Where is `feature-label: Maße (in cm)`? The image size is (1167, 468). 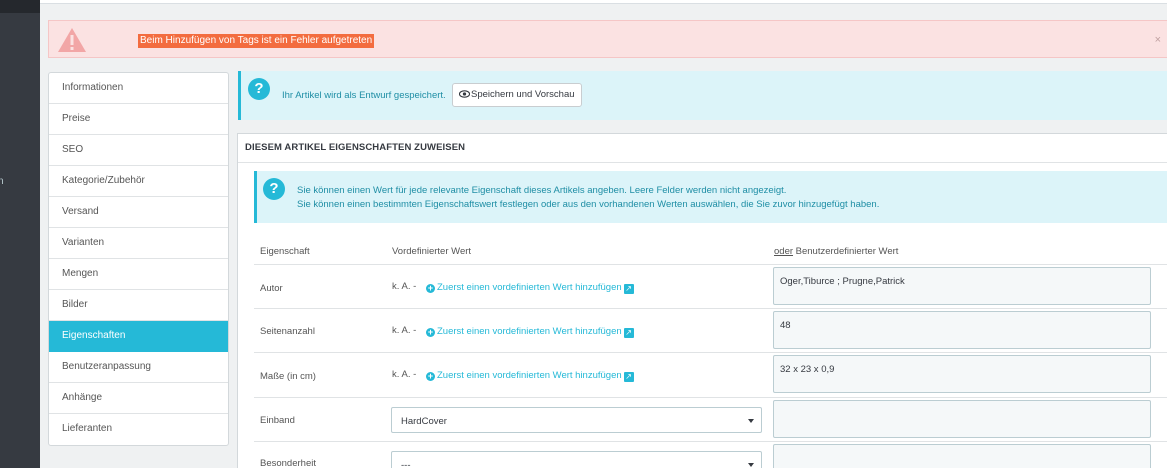 feature-label: Maße (in cm) is located at coordinates (288, 376).